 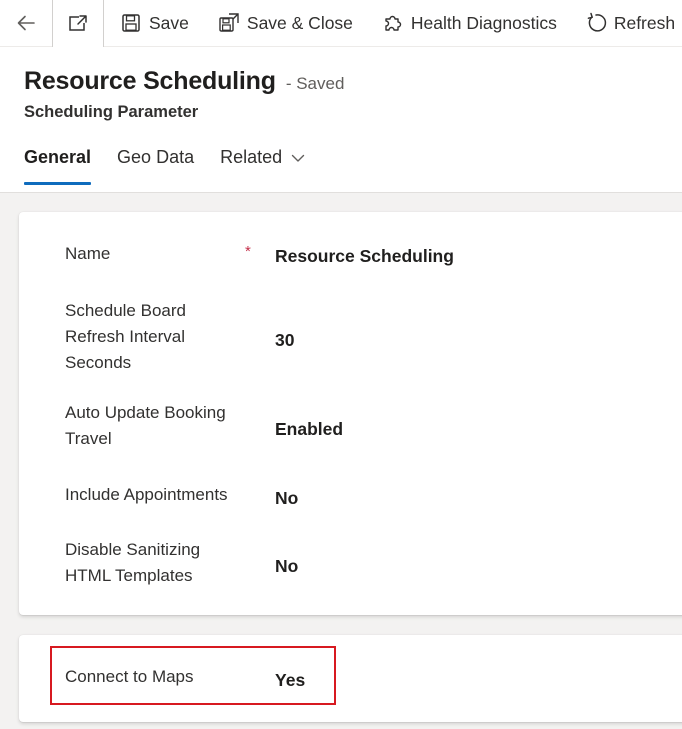 I want to click on auto-update-travel-value: Enabled, so click(x=309, y=429).